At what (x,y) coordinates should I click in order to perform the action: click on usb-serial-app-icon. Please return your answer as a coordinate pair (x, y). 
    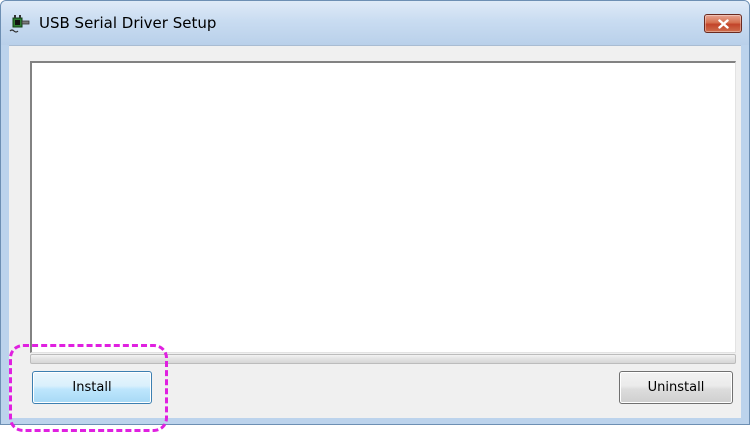
    Looking at the image, I should click on (20, 24).